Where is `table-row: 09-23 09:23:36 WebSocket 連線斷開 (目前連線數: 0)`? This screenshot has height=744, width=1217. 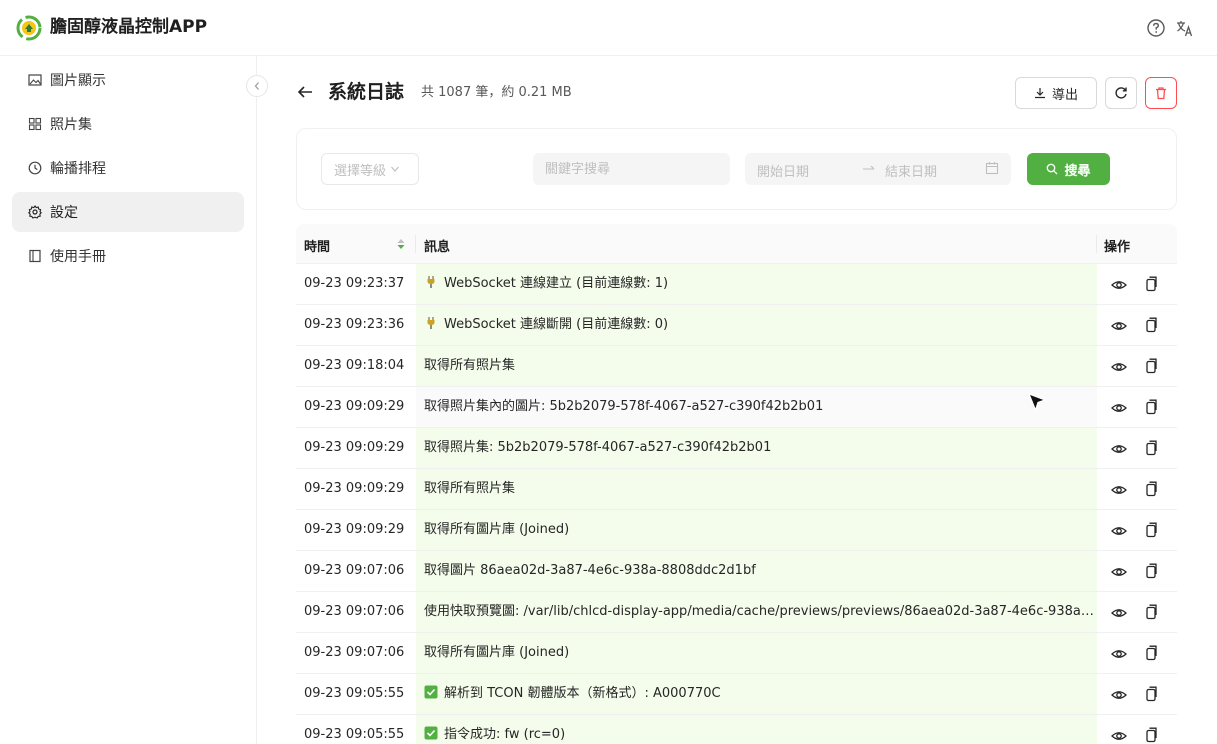 table-row: 09-23 09:23:36 WebSocket 連線斷開 (目前連線數: 0) is located at coordinates (736, 325).